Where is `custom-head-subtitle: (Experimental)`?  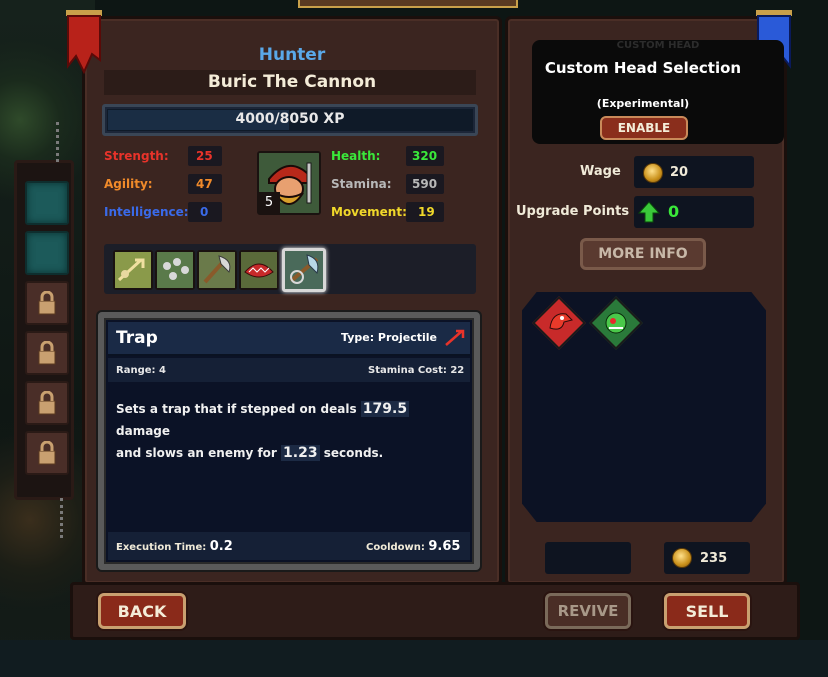 custom-head-subtitle: (Experimental) is located at coordinates (643, 103).